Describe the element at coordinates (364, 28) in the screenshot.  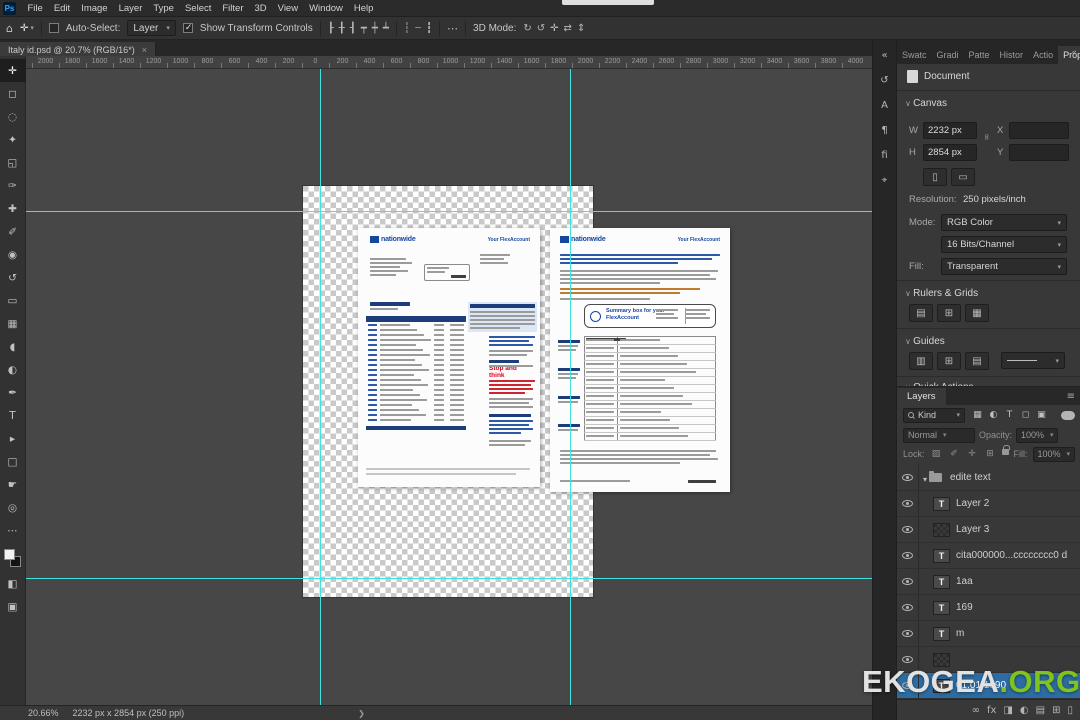
I see `align-top-edges-icon: ┯` at that location.